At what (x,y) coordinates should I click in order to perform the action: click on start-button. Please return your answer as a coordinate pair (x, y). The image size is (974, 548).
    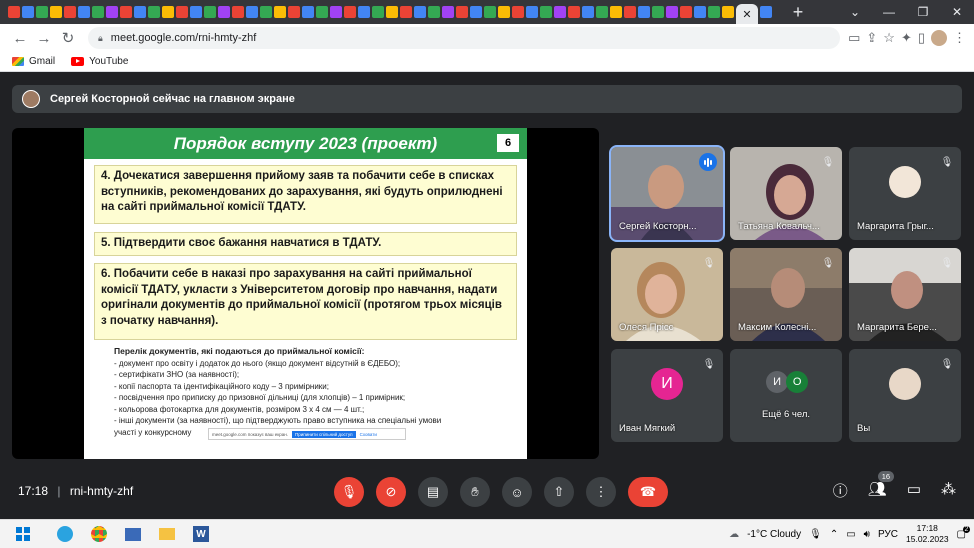
    Looking at the image, I should click on (23, 534).